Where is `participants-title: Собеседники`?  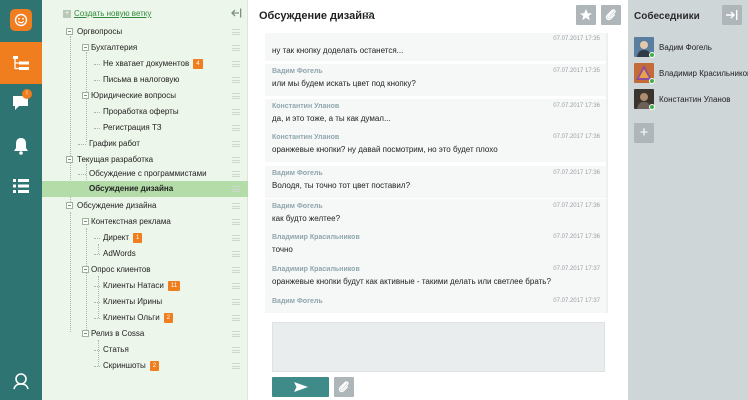 participants-title: Собеседники is located at coordinates (667, 16).